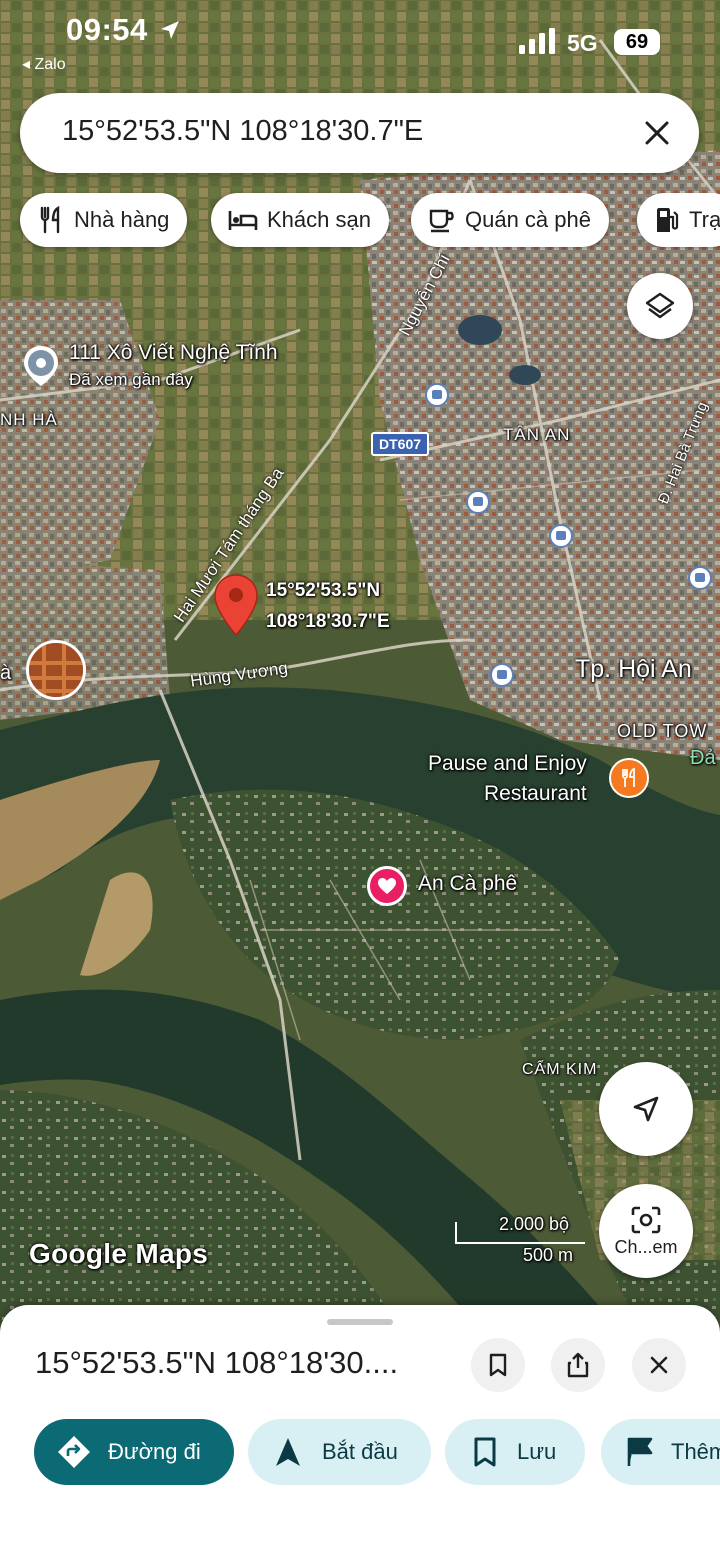 This screenshot has height=1557, width=720. I want to click on share-button, so click(578, 1365).